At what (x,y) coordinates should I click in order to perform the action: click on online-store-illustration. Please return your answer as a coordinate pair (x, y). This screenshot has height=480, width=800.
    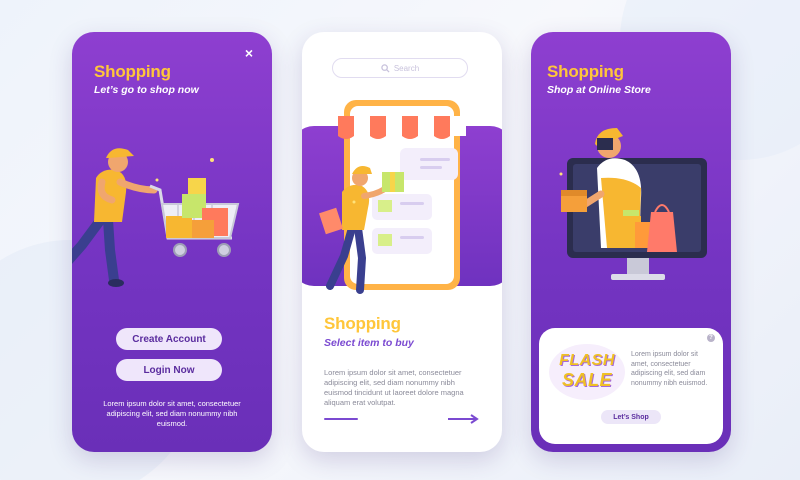
    Looking at the image, I should click on (392, 197).